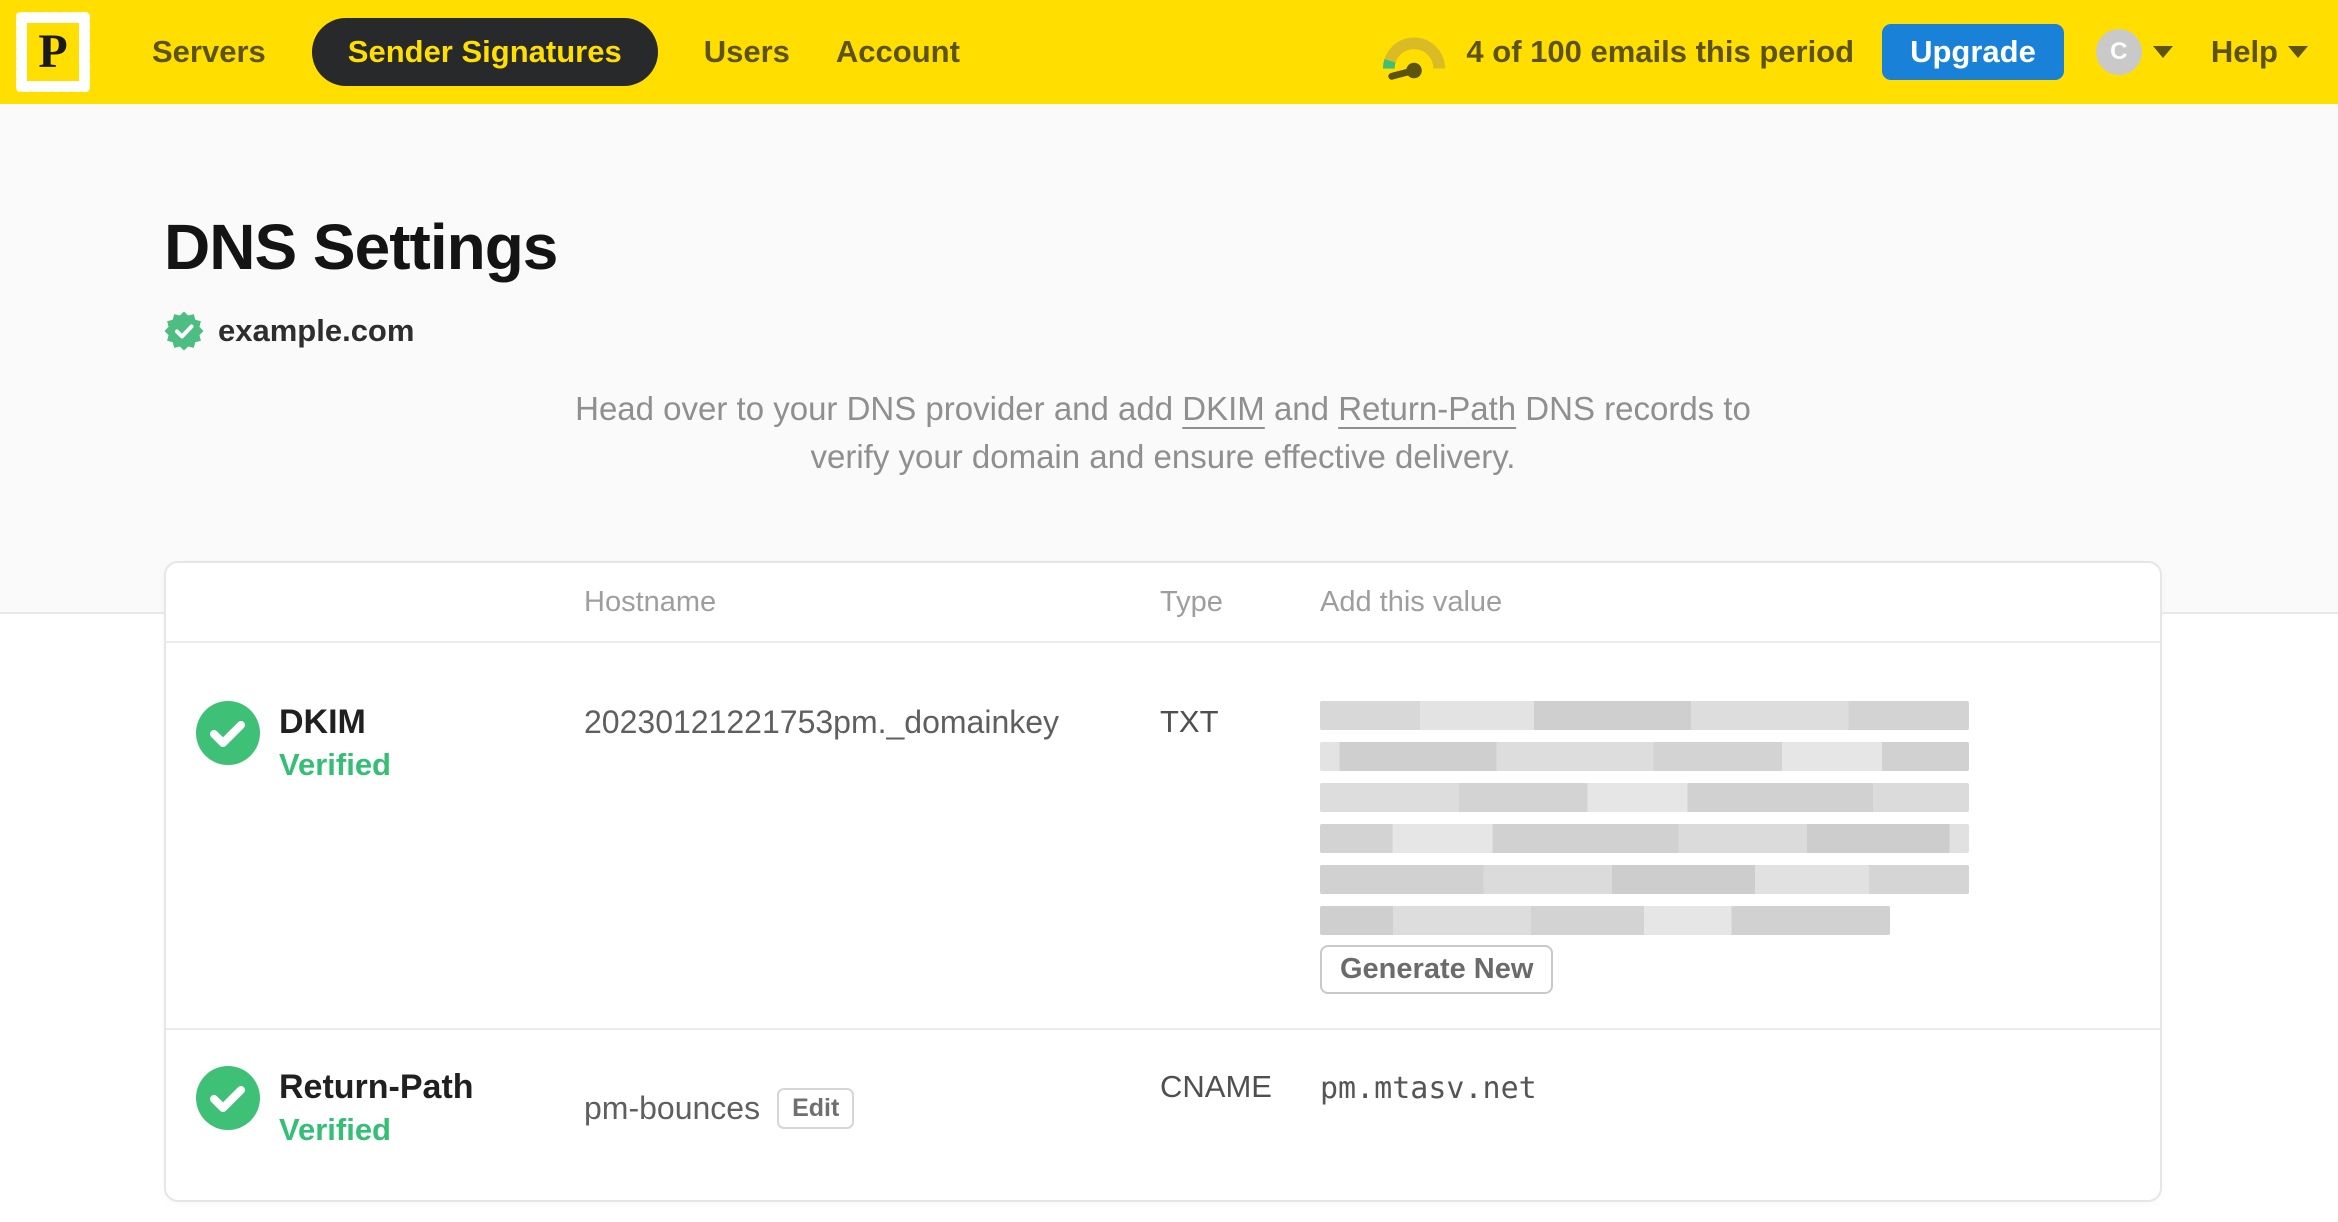 Image resolution: width=2338 pixels, height=1222 pixels. Describe the element at coordinates (2244, 51) in the screenshot. I see `help-label: Help` at that location.